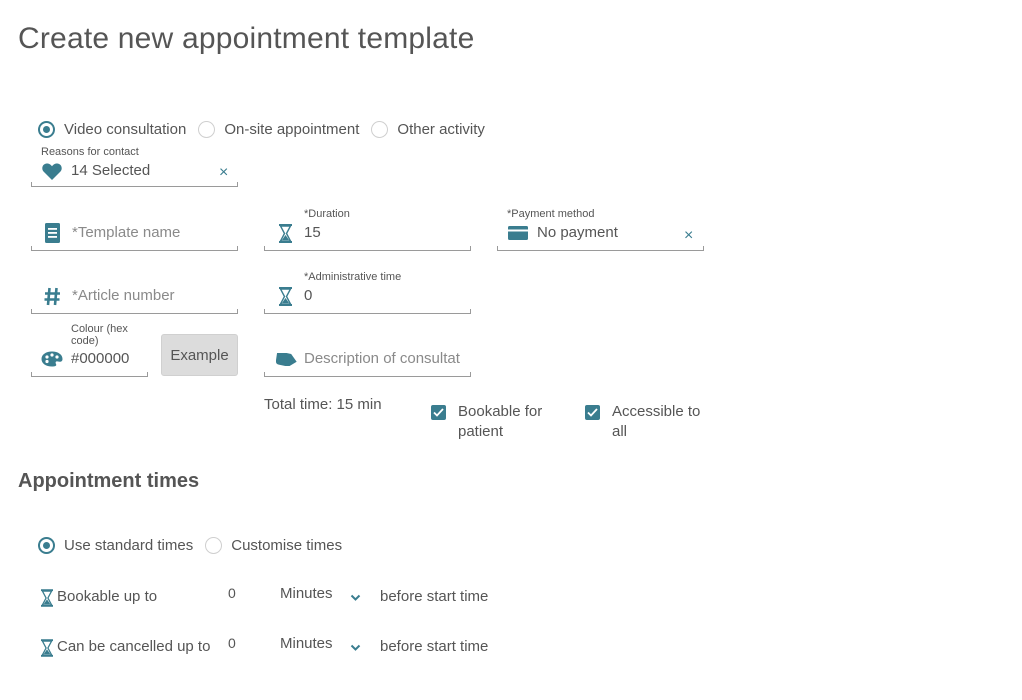 The image size is (1022, 700). Describe the element at coordinates (134, 248) in the screenshot. I see `template-name-underline` at that location.